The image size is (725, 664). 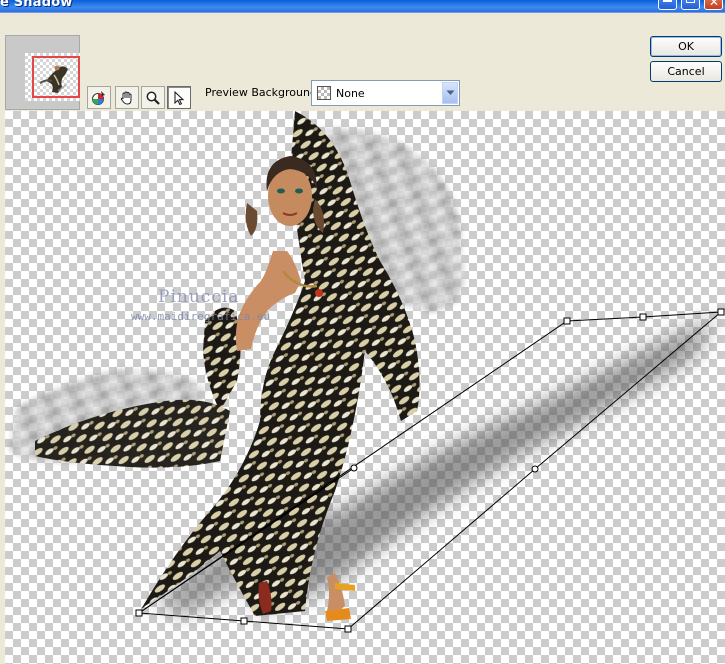 I want to click on handle-bottom-left, so click(x=139, y=613).